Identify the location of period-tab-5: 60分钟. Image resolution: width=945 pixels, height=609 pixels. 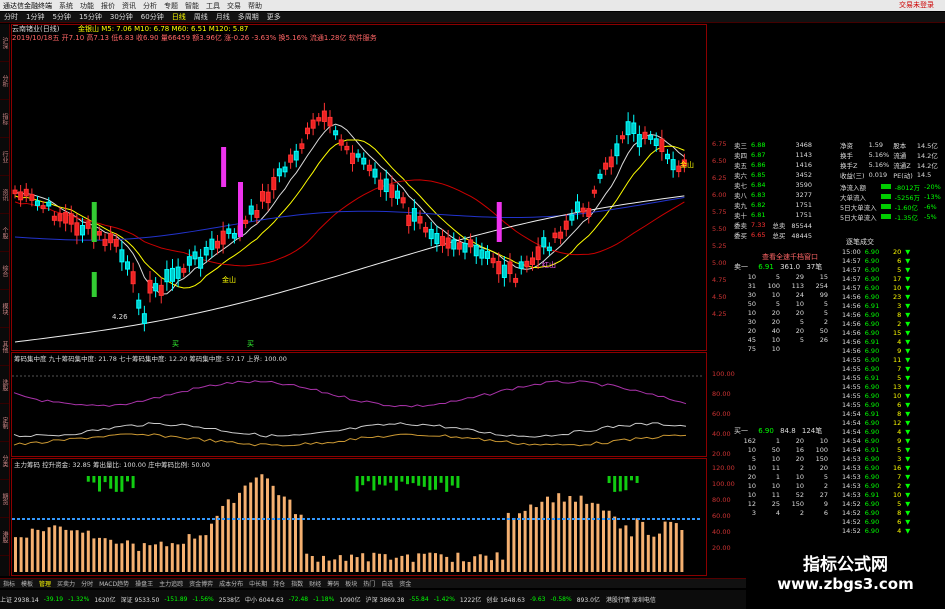
(152, 17).